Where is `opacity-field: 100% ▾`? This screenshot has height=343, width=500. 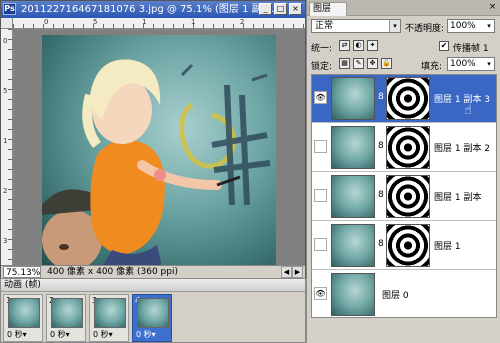
opacity-field: 100% ▾ is located at coordinates (471, 26).